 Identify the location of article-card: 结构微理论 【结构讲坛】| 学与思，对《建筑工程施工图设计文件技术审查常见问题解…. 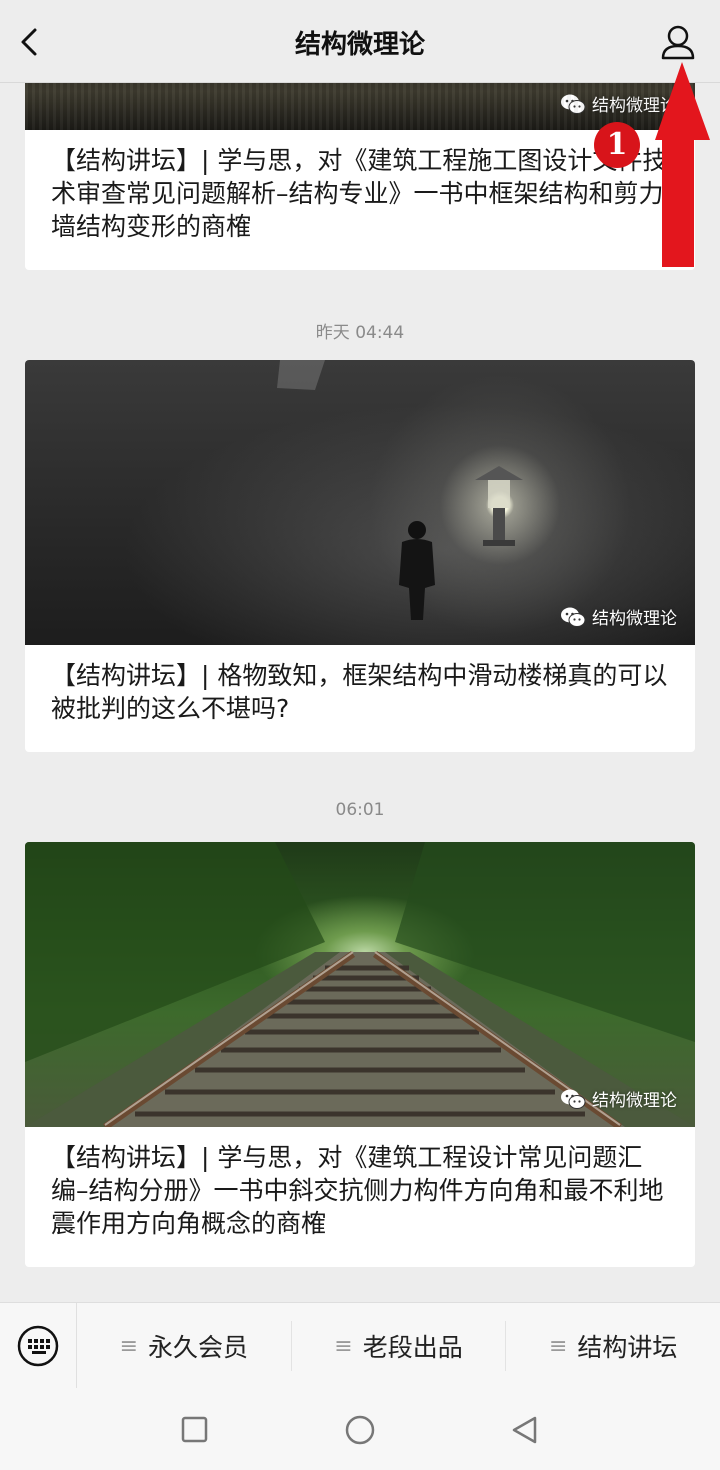
(360, 165).